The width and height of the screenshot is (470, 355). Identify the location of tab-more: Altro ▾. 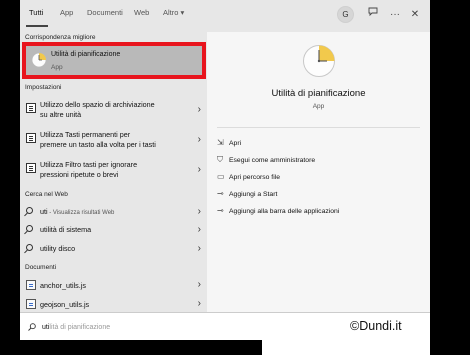
(173, 12).